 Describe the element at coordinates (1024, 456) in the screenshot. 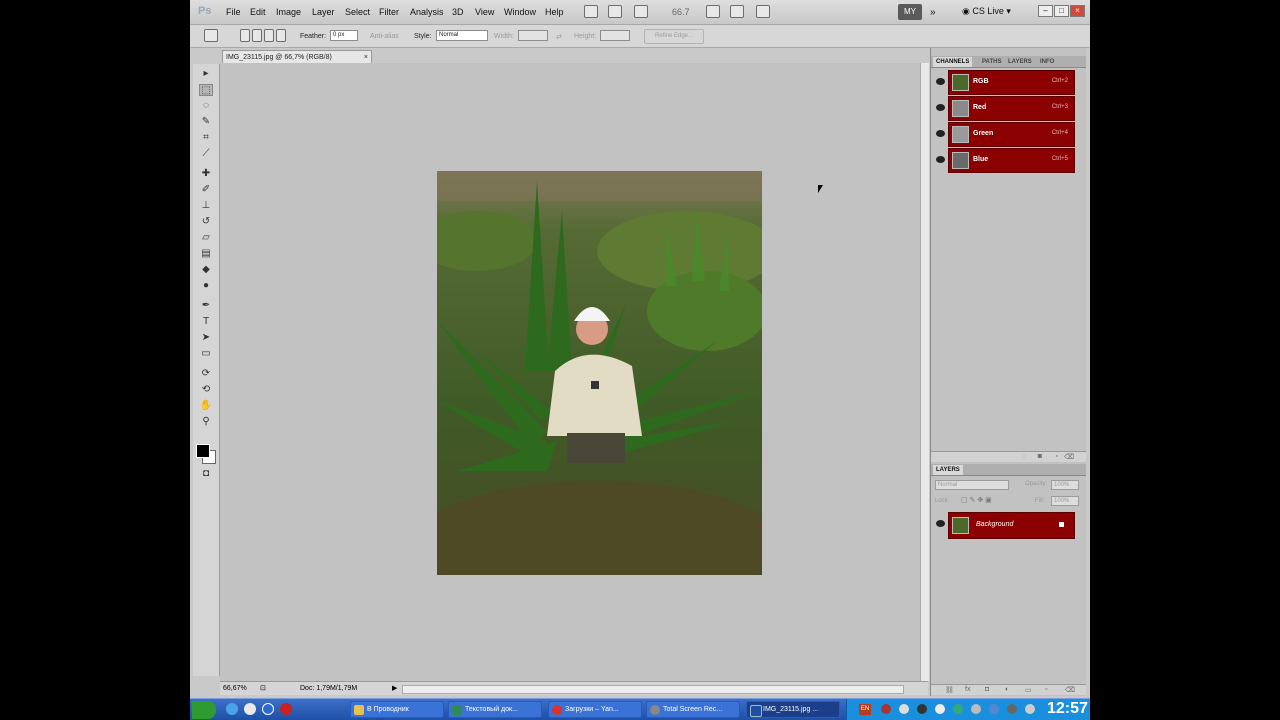

I see `load-selection-icon: ◌` at that location.